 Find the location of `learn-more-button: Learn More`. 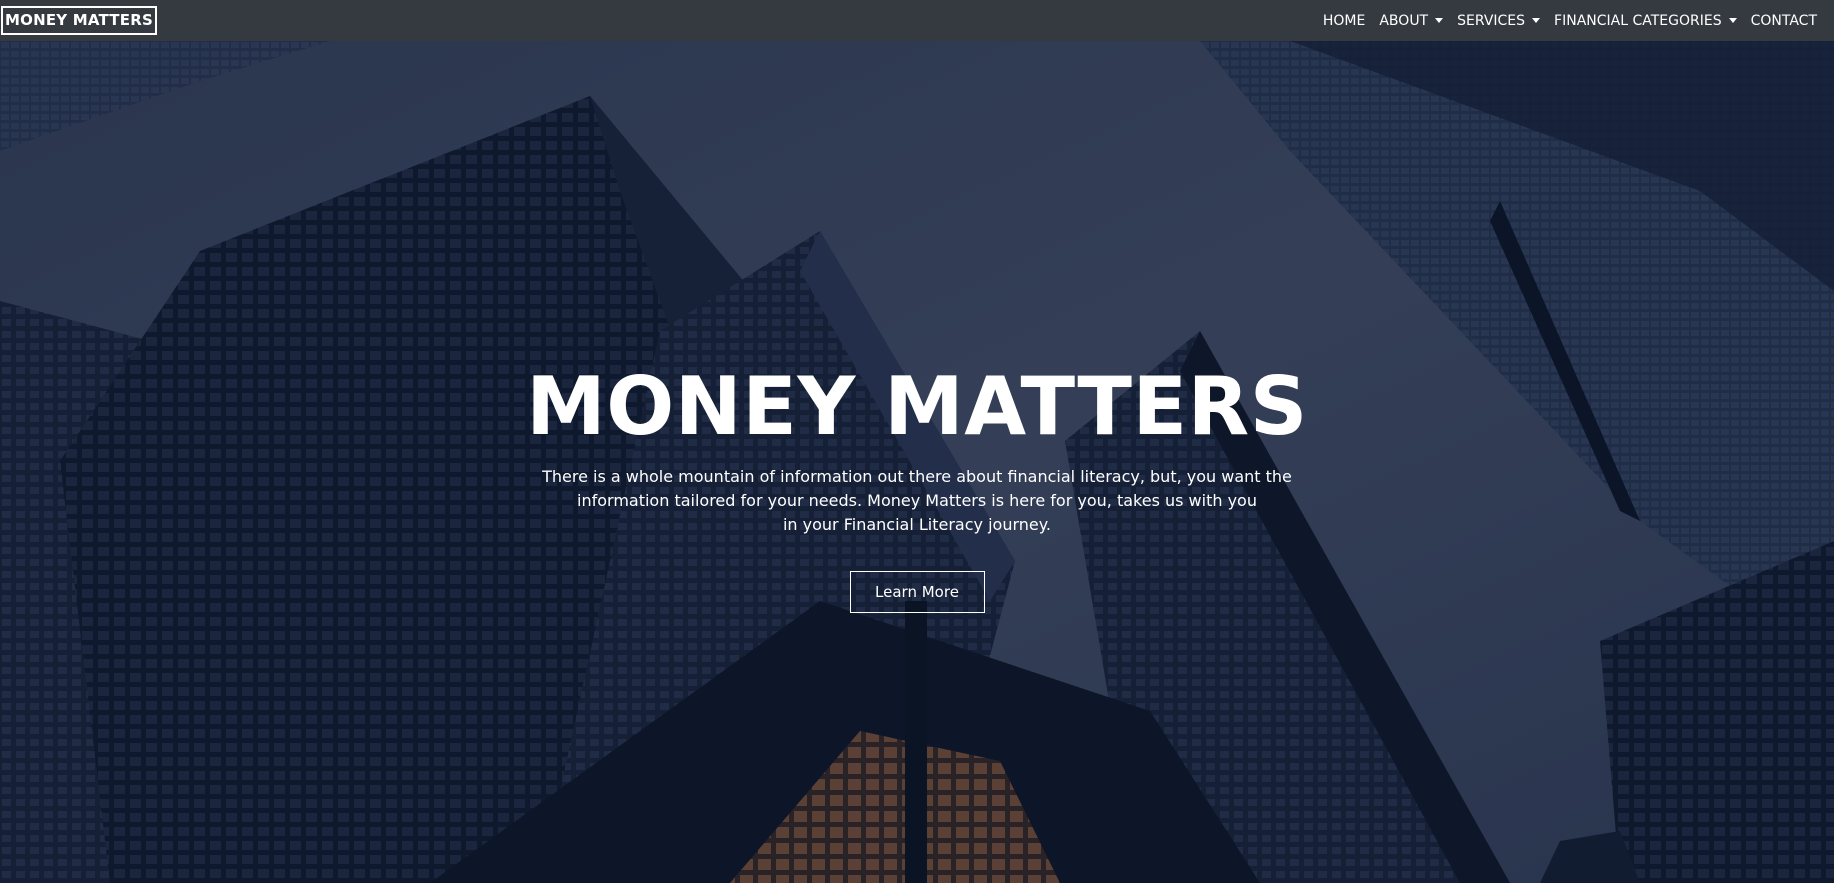

learn-more-button: Learn More is located at coordinates (917, 592).